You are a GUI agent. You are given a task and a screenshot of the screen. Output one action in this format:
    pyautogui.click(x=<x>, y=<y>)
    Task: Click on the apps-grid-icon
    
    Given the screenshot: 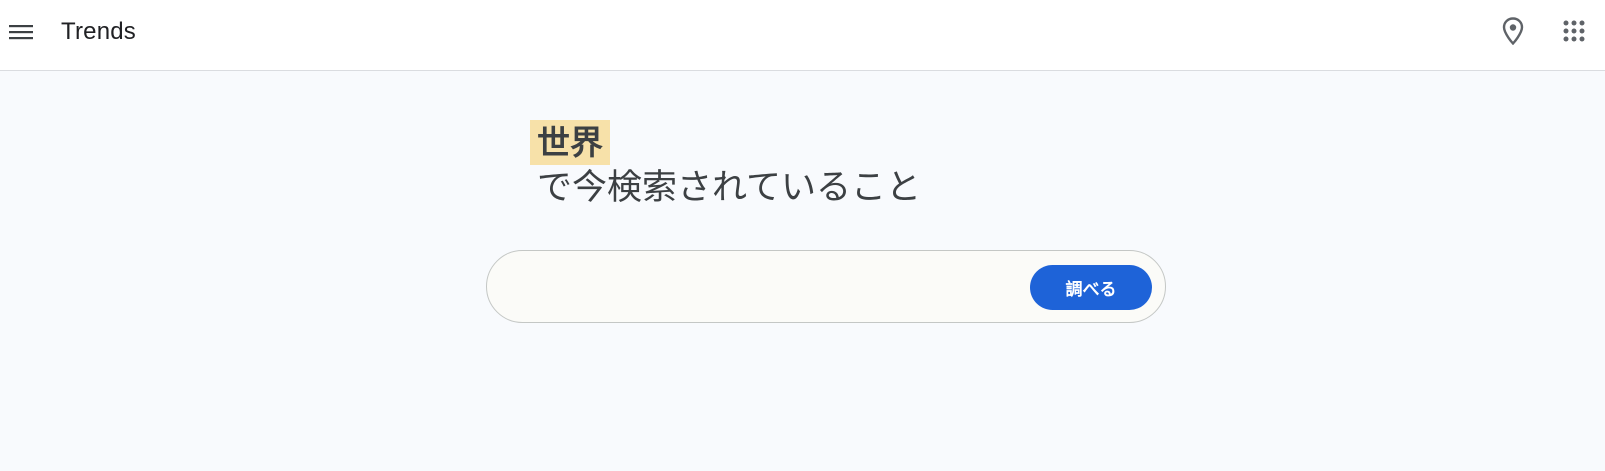 What is the action you would take?
    pyautogui.click(x=1574, y=31)
    